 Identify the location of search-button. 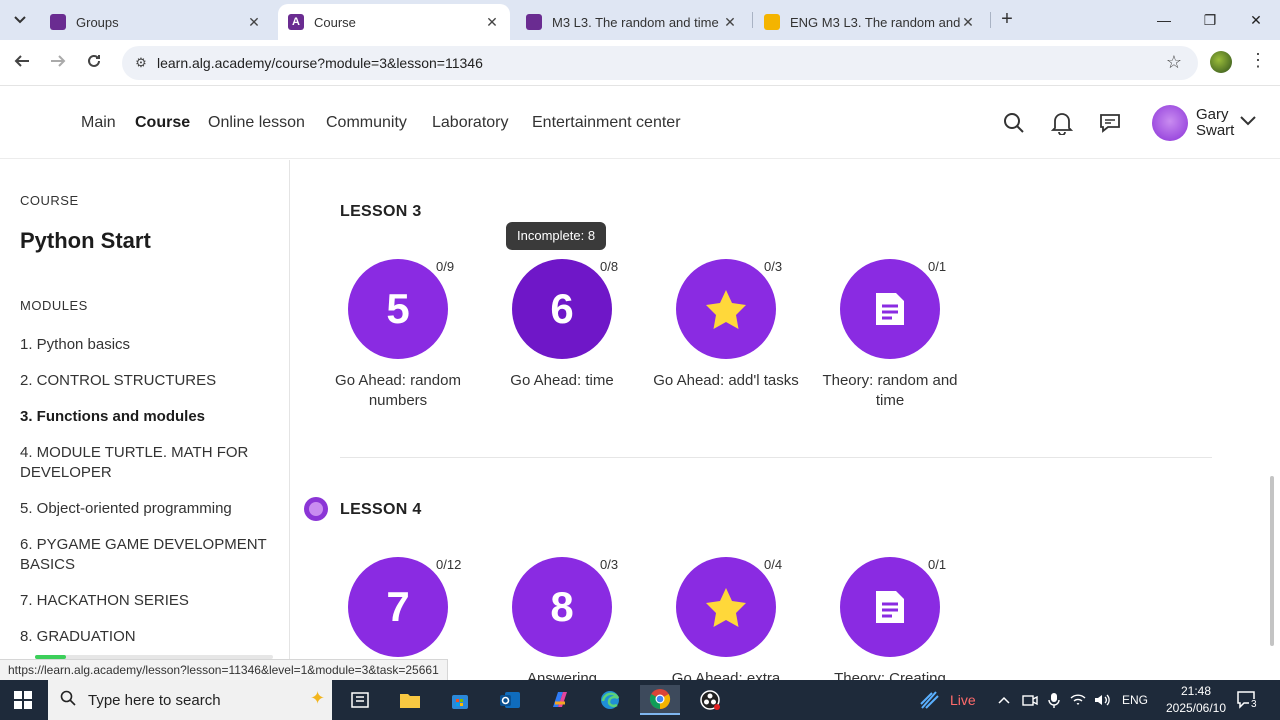
(1014, 123).